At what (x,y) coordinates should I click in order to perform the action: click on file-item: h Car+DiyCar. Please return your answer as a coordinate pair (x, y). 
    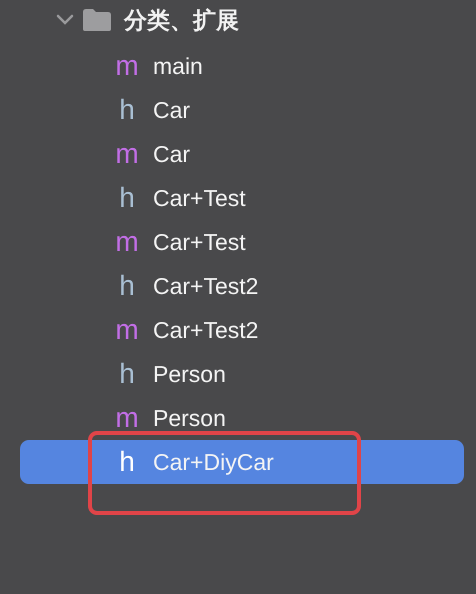
    Looking at the image, I should click on (242, 462).